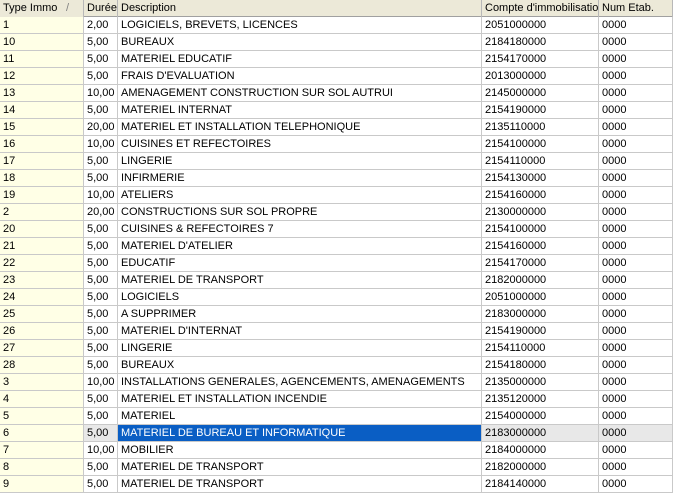  I want to click on table-row: 26 5,00 MATERIEL D'INTERNAT 2154190000 0000, so click(336, 331).